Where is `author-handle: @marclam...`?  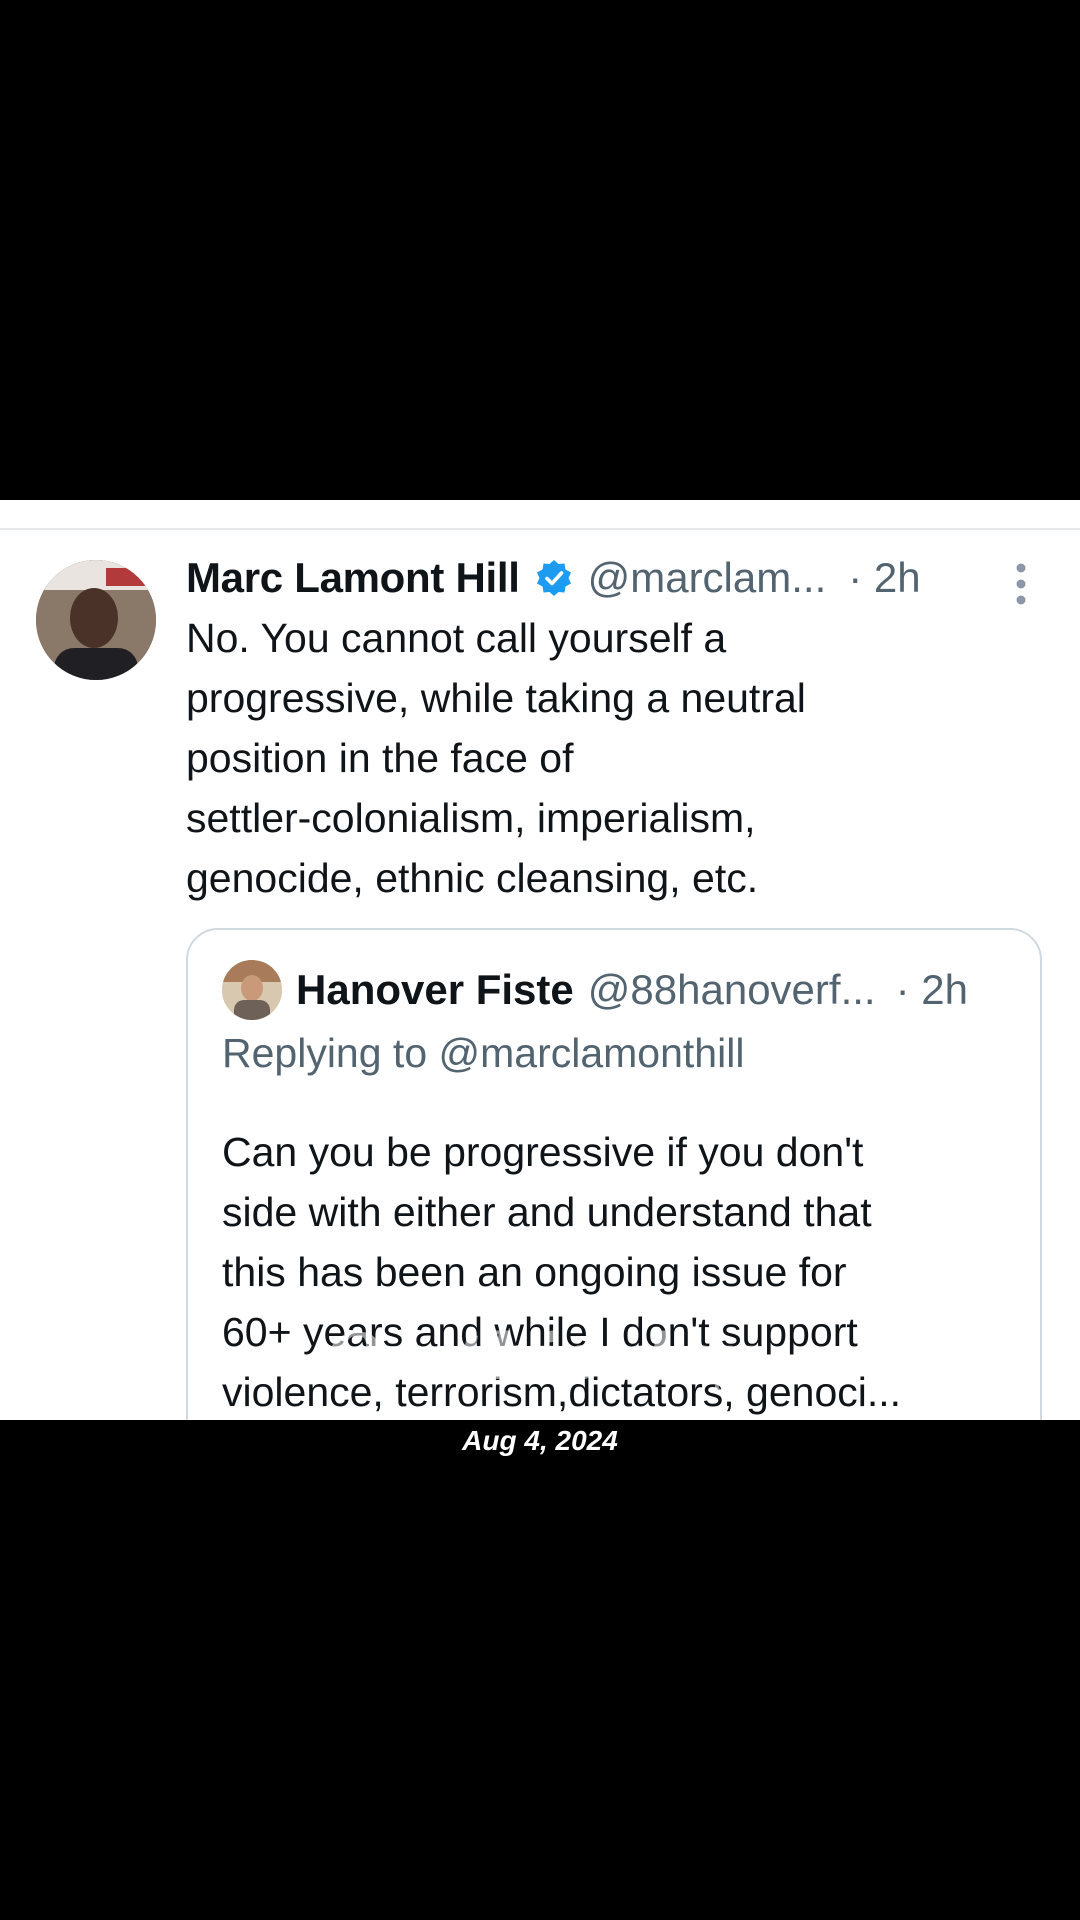
author-handle: @marclam... is located at coordinates (707, 578).